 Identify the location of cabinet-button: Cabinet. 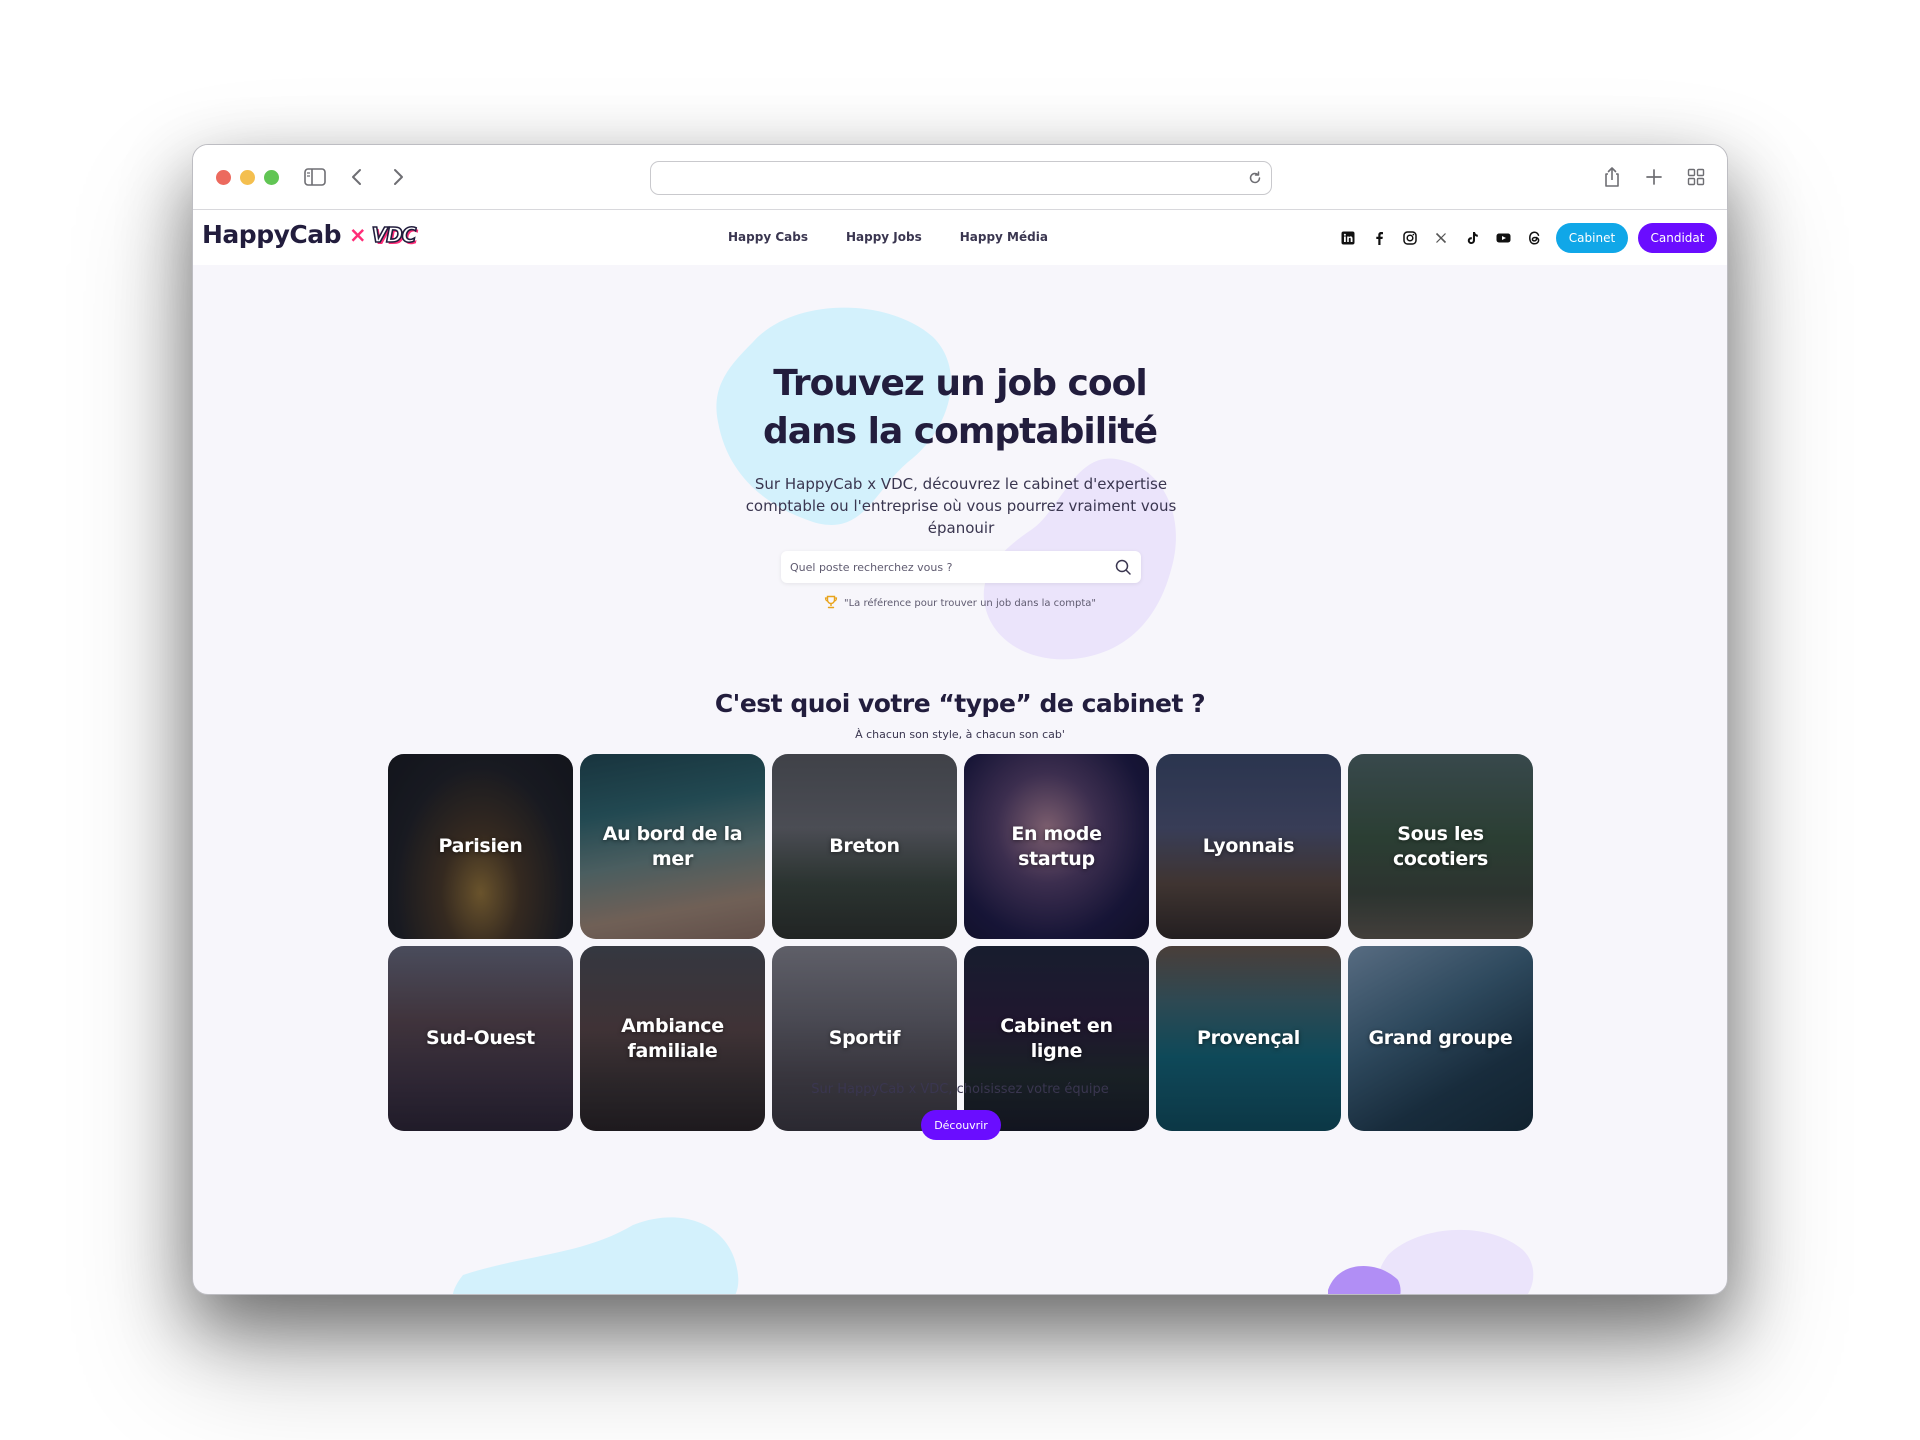
(1592, 238).